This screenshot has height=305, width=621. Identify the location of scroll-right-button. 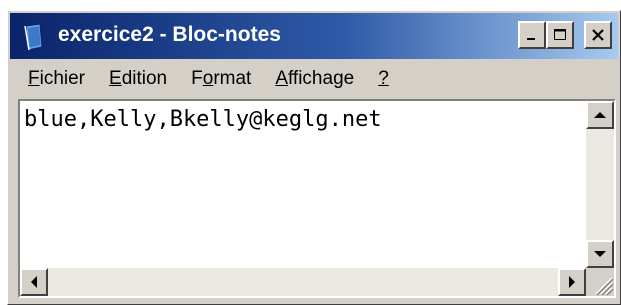
(572, 282).